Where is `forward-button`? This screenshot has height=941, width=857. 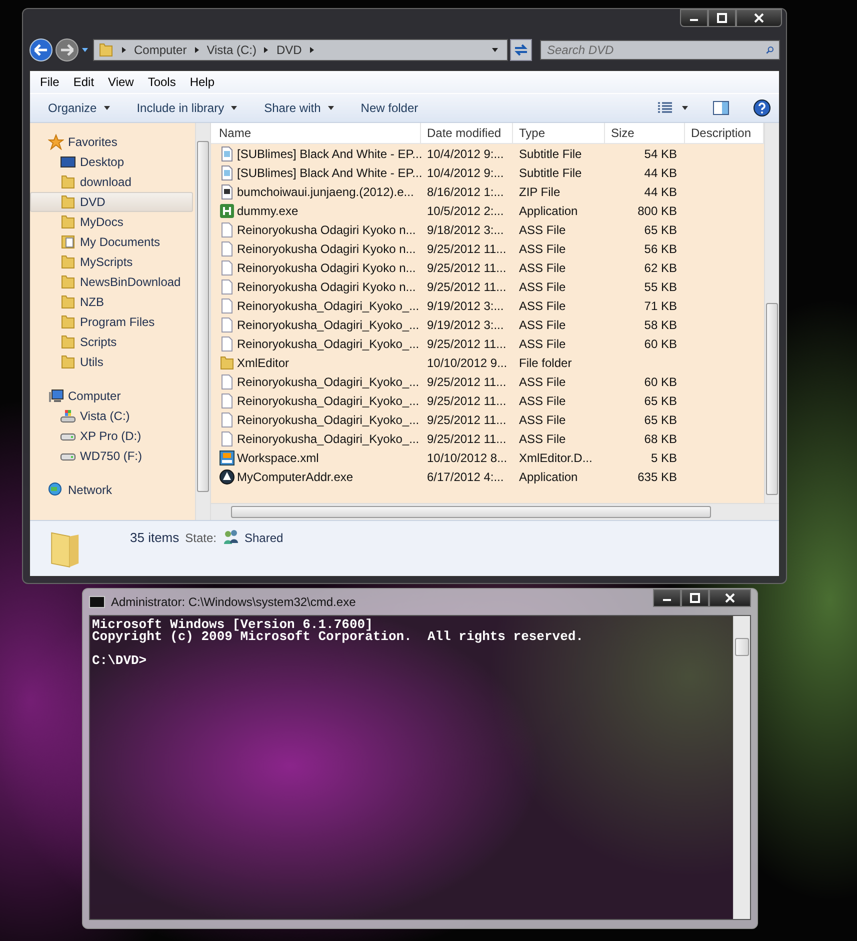 forward-button is located at coordinates (67, 50).